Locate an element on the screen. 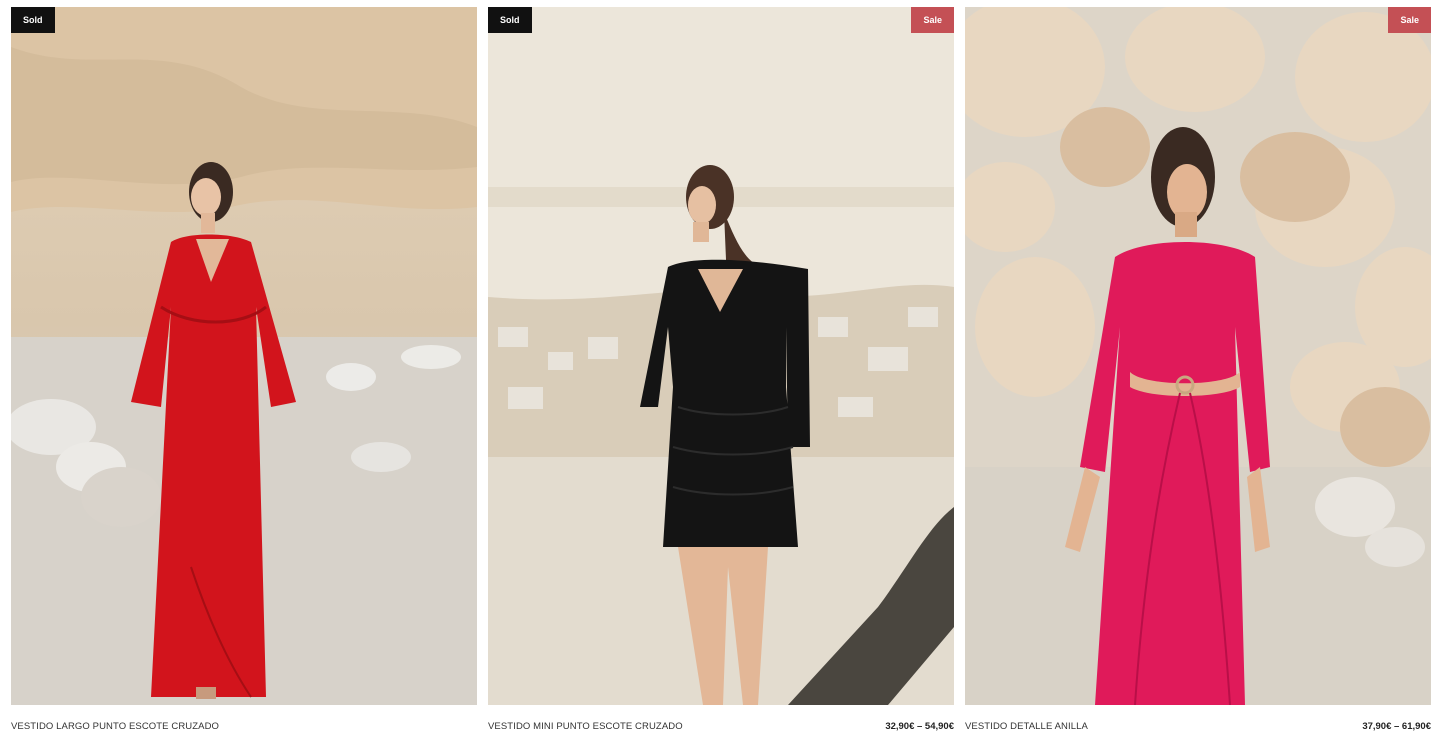  product-name: VESTIDO DETALLE ANILLA is located at coordinates (1026, 726).